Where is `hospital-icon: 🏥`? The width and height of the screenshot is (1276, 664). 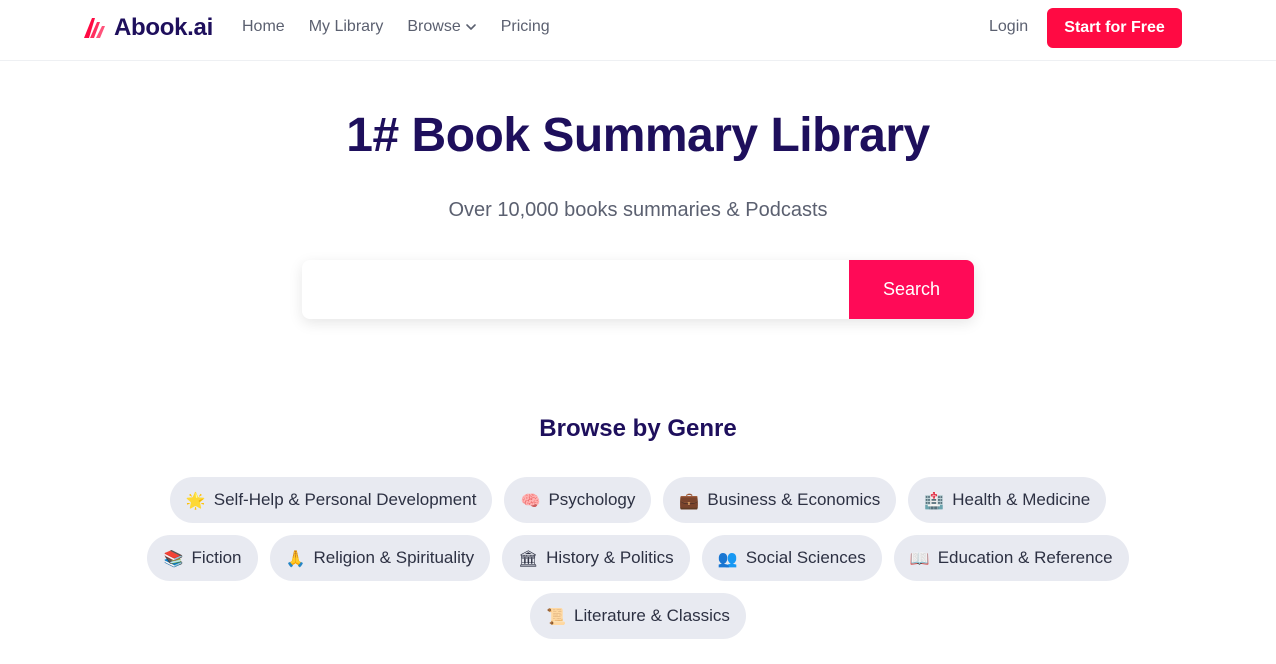
hospital-icon: 🏥 is located at coordinates (934, 500).